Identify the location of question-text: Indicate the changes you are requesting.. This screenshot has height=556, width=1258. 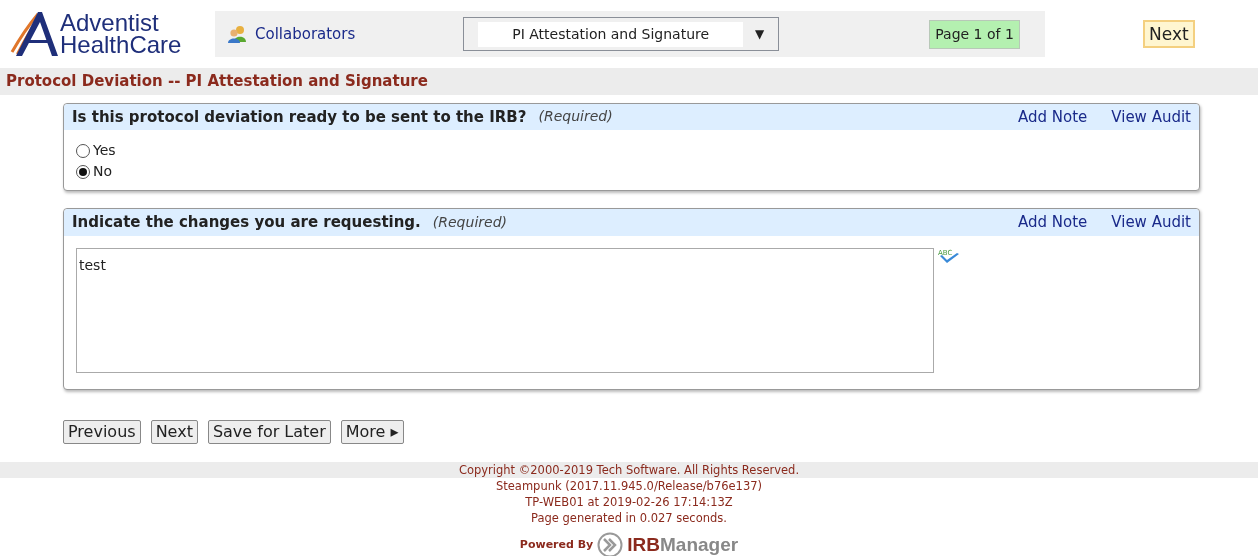
(246, 222).